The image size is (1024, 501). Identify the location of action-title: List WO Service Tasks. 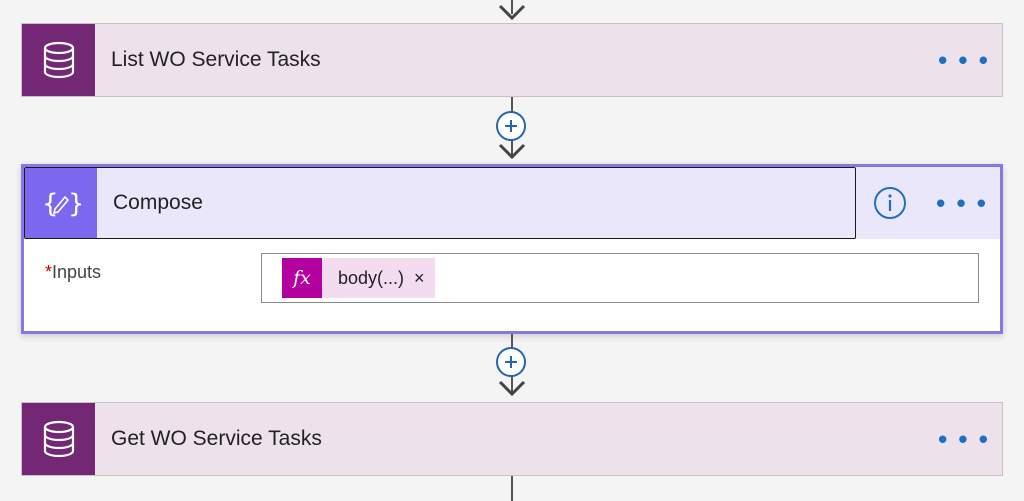
(216, 59).